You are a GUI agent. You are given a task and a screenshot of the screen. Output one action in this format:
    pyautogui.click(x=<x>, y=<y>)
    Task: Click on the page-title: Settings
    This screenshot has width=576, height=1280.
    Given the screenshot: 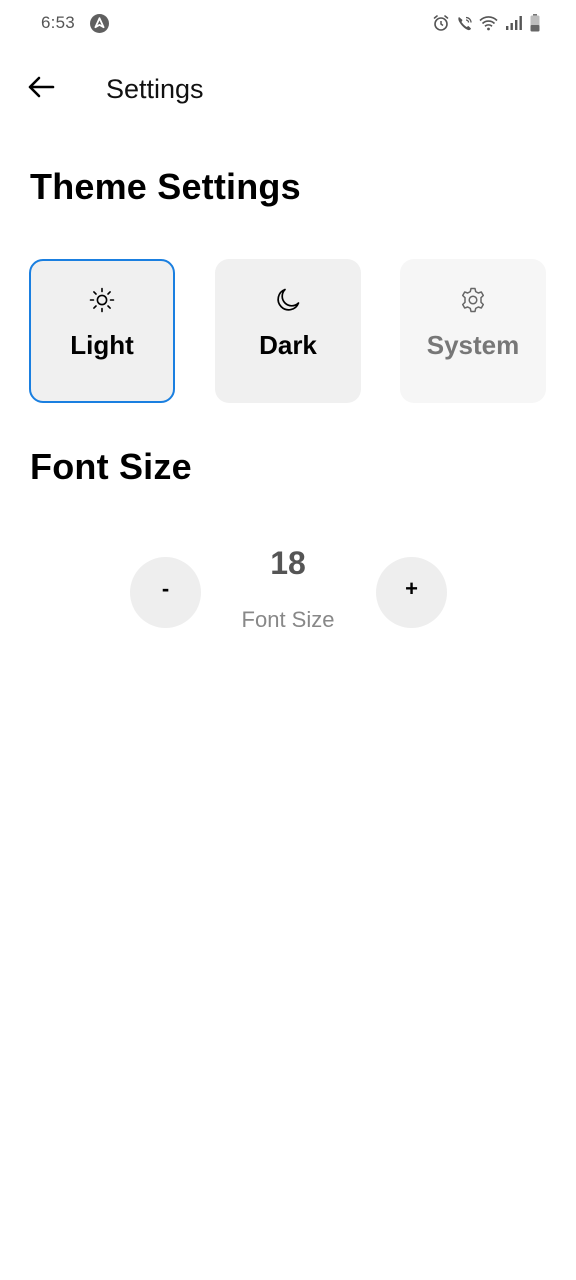 What is the action you would take?
    pyautogui.click(x=155, y=89)
    